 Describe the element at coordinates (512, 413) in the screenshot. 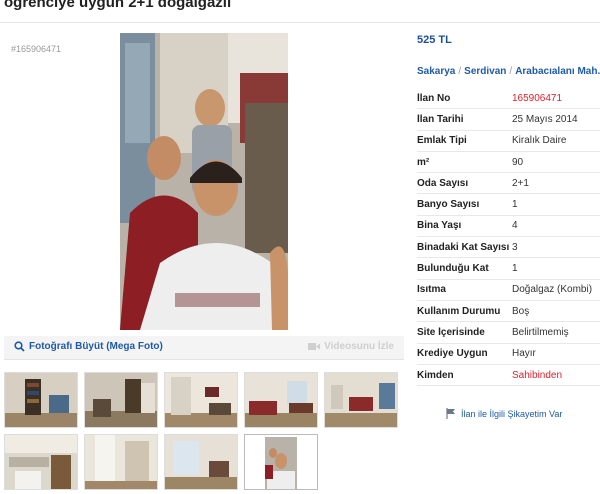

I see `report-listing-label: İlan ile İlgili Şikayetim Var` at that location.